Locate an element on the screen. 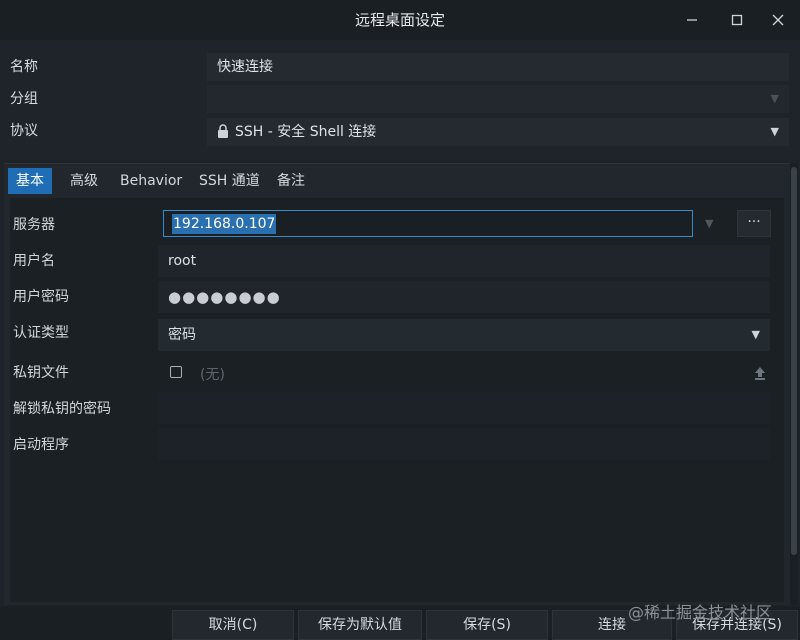  save-button: 保存(S) is located at coordinates (487, 625).